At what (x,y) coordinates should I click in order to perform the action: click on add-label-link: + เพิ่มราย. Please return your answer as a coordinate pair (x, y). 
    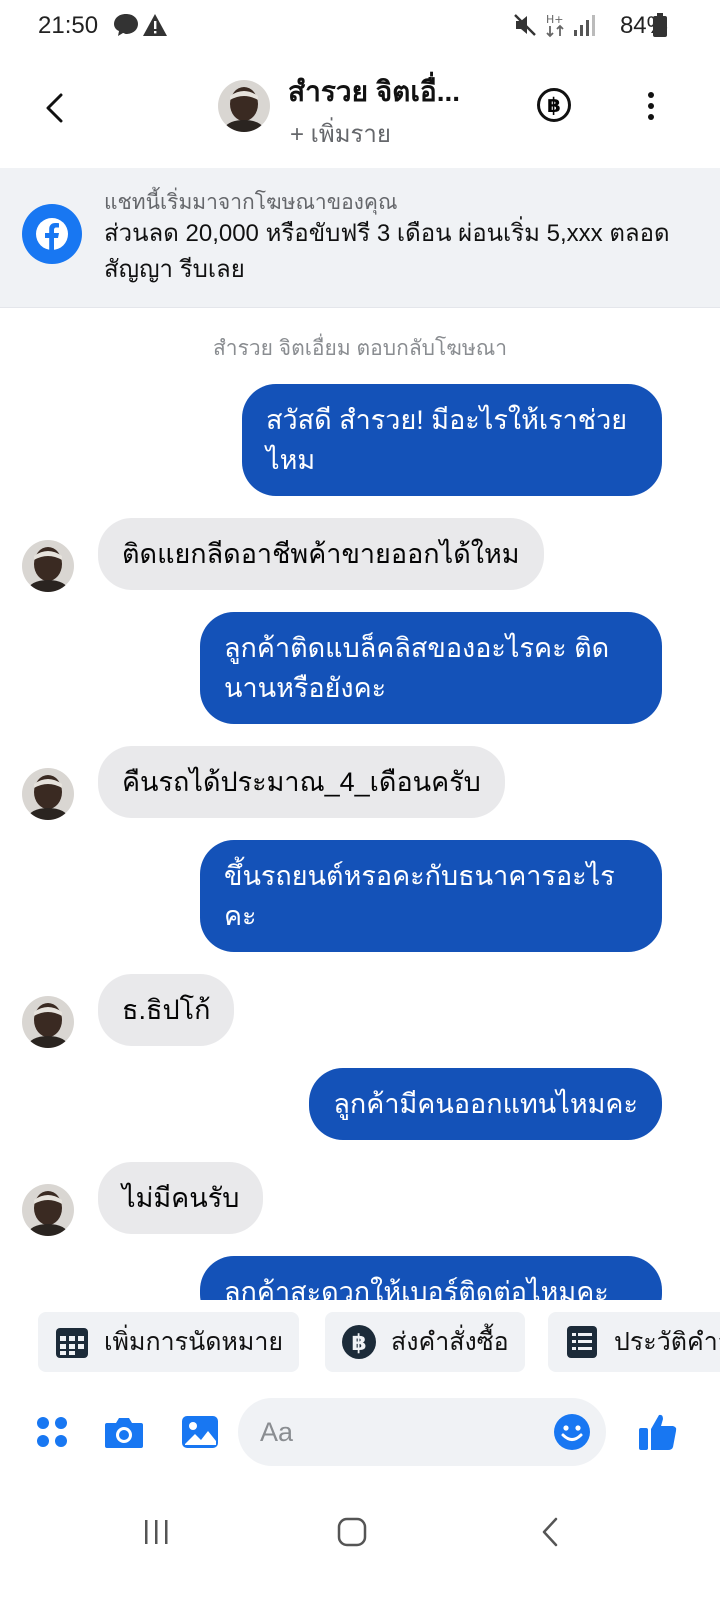
    Looking at the image, I should click on (340, 133).